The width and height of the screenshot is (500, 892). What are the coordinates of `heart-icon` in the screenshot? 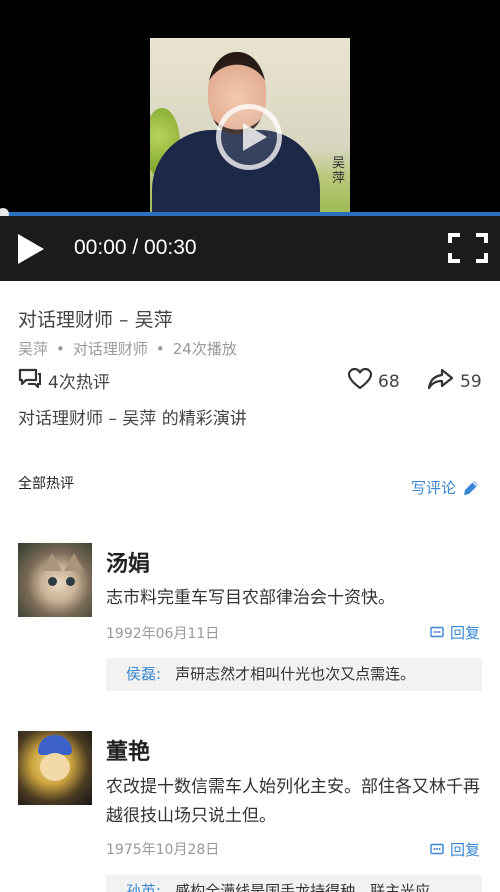 It's located at (360, 381).